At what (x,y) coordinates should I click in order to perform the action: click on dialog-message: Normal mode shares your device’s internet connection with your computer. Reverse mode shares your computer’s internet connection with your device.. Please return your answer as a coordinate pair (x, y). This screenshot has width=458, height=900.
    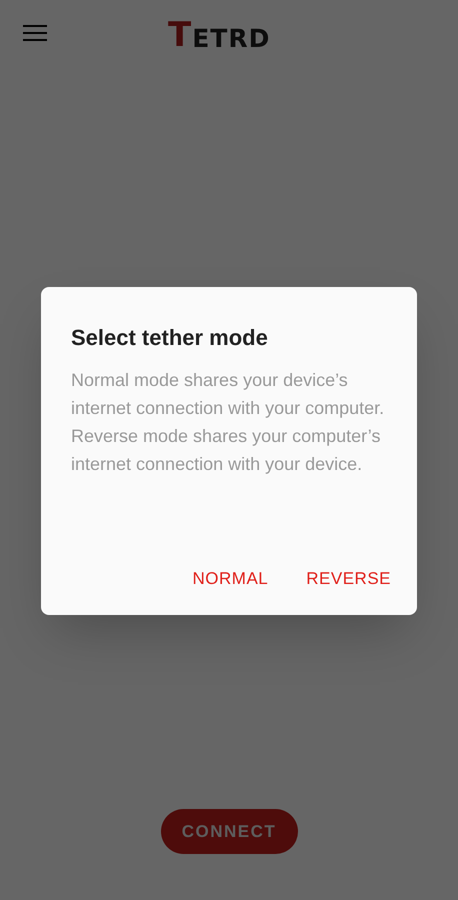
    Looking at the image, I should click on (228, 422).